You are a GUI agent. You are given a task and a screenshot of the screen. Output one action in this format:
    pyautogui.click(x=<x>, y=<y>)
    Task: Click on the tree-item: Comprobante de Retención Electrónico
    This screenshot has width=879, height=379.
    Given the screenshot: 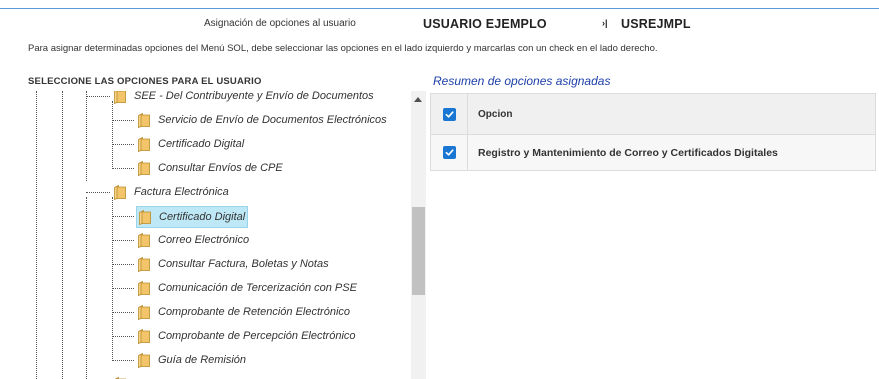 What is the action you would take?
    pyautogui.click(x=243, y=312)
    